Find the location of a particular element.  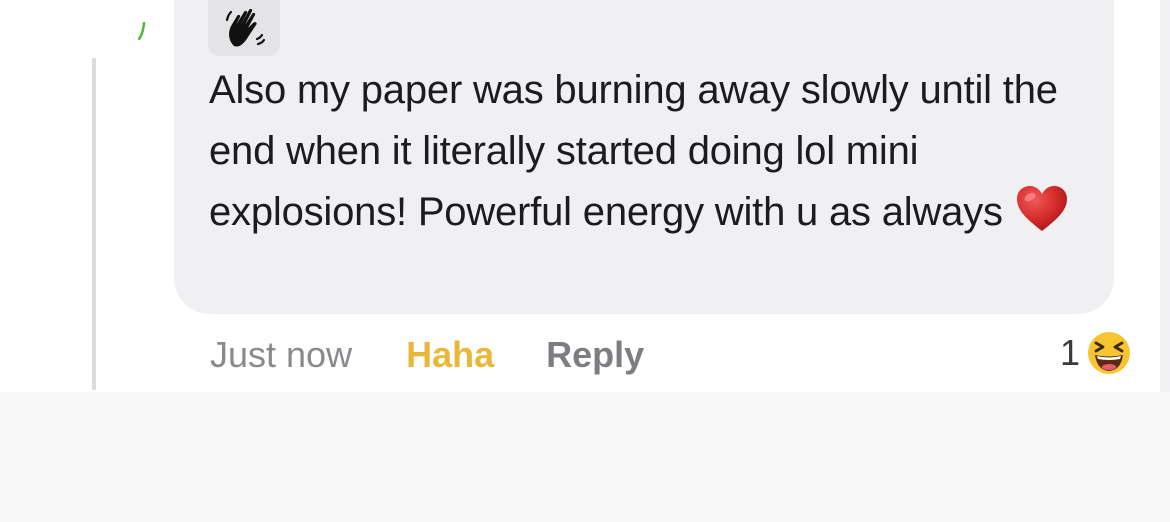

thread-line is located at coordinates (94, 224).